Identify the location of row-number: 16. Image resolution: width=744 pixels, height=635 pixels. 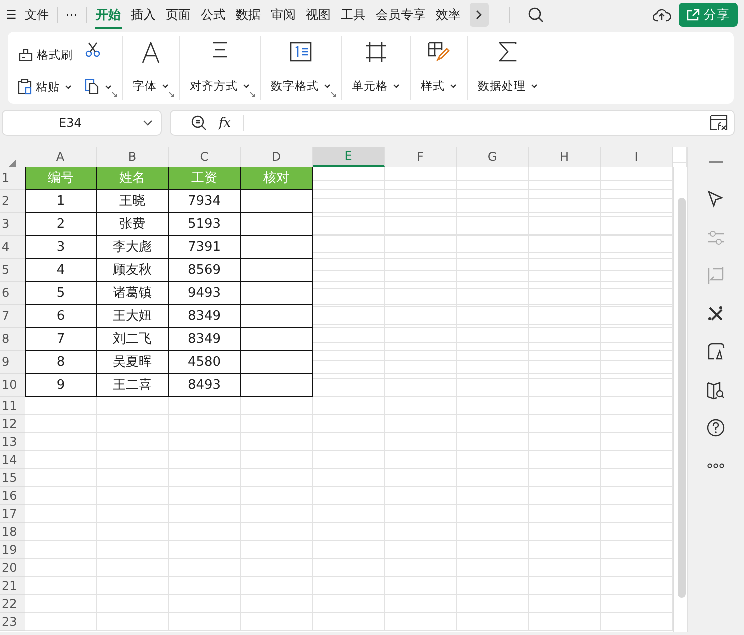
(12, 496).